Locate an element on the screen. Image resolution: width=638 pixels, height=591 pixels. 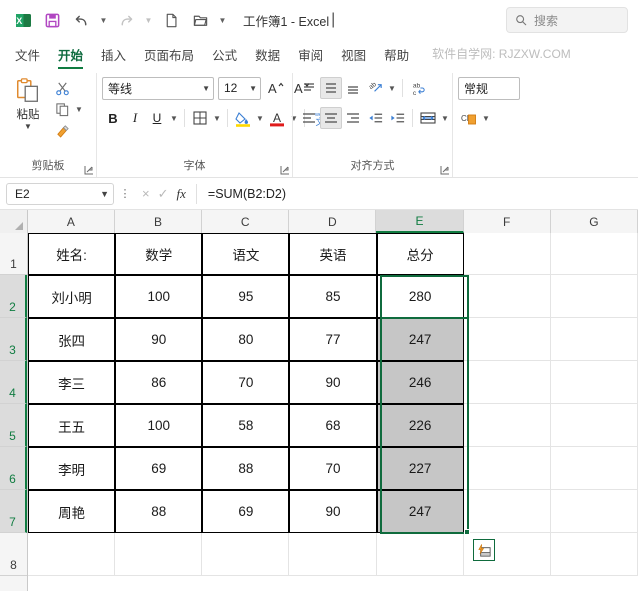
tab-page-layout: 页面布局 is located at coordinates (169, 56).